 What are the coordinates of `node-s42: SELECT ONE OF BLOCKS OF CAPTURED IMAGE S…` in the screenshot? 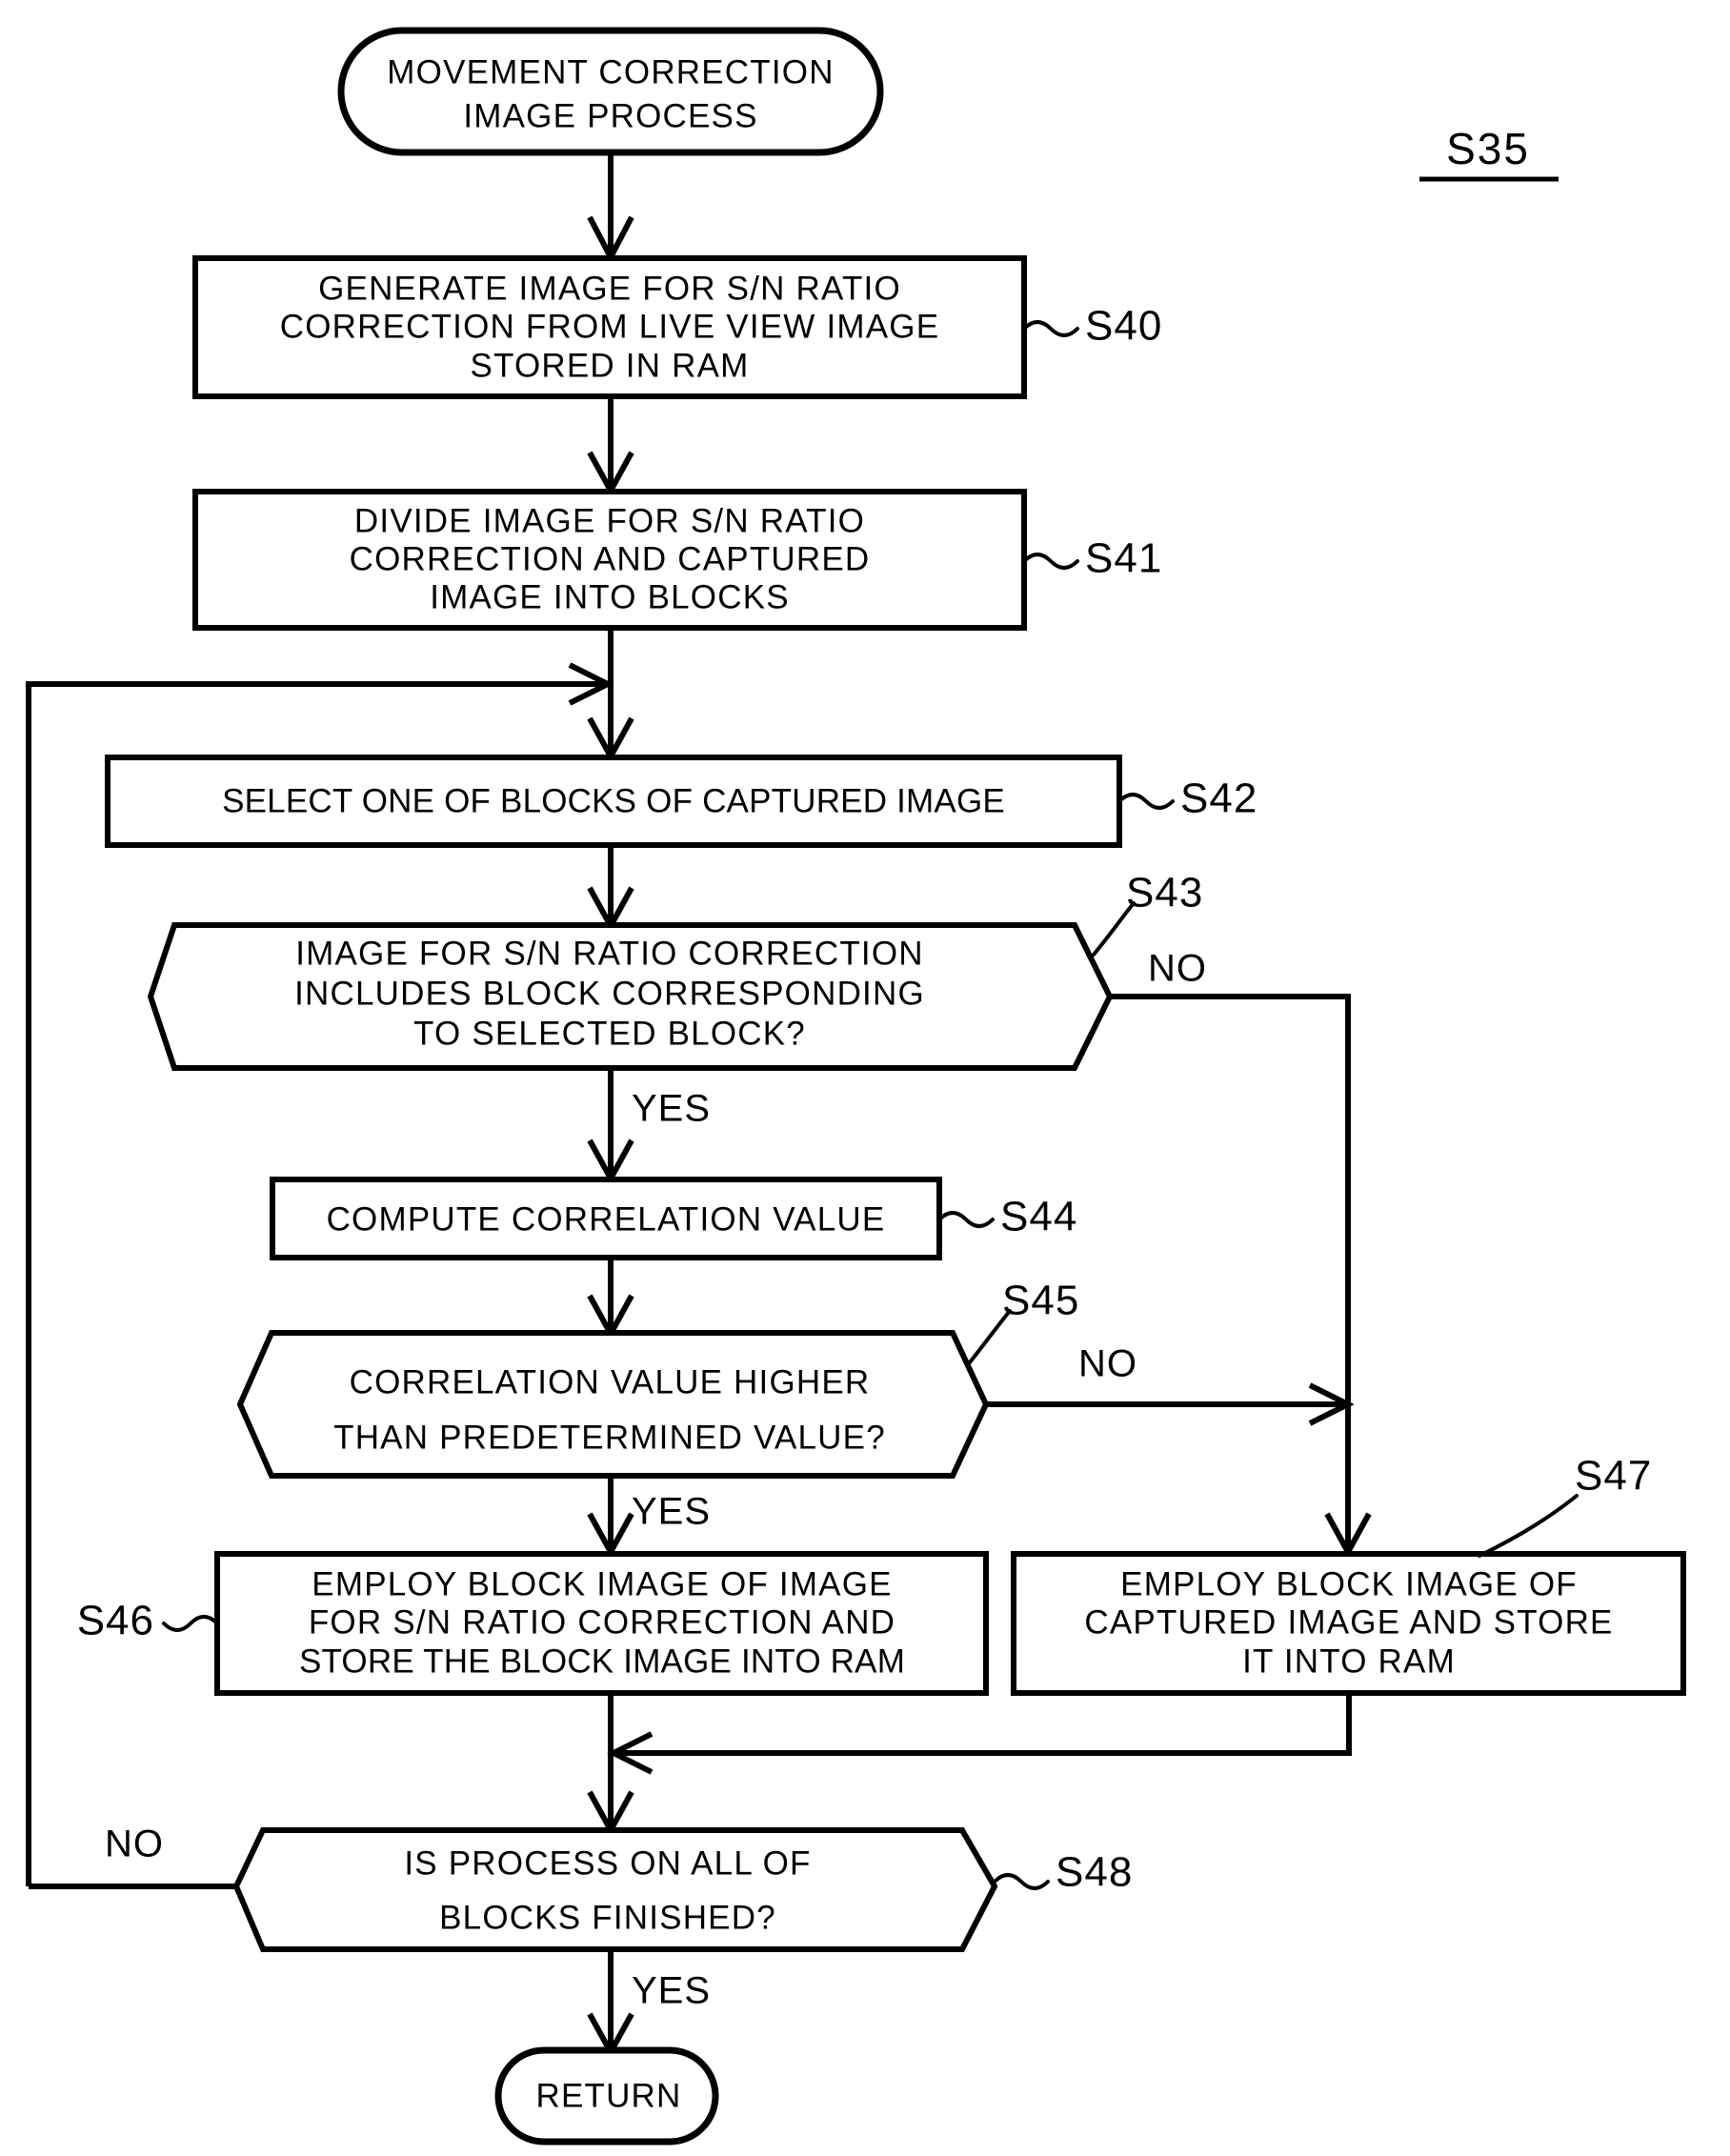 It's located at (681, 802).